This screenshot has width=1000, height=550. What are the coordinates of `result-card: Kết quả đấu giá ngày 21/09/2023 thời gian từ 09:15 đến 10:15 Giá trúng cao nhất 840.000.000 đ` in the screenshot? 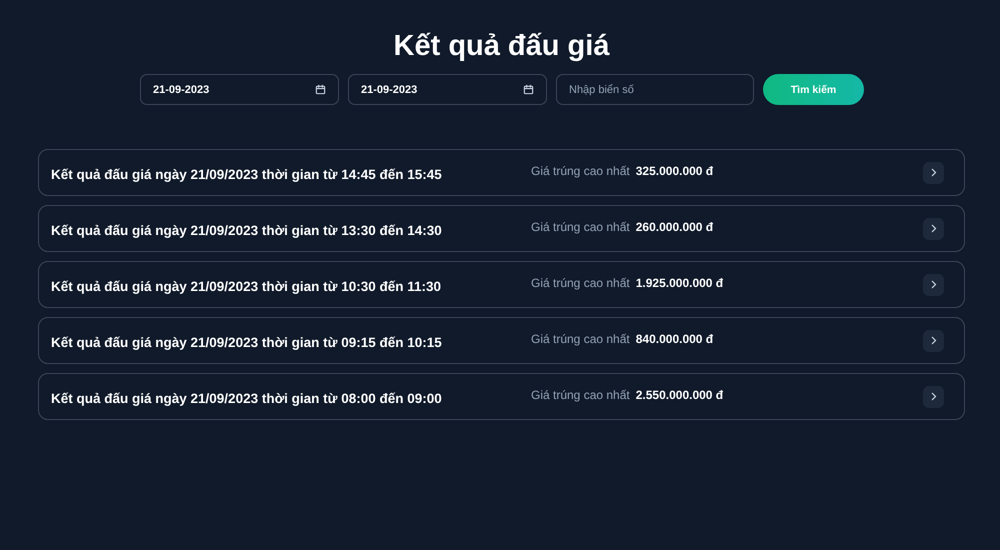 It's located at (501, 340).